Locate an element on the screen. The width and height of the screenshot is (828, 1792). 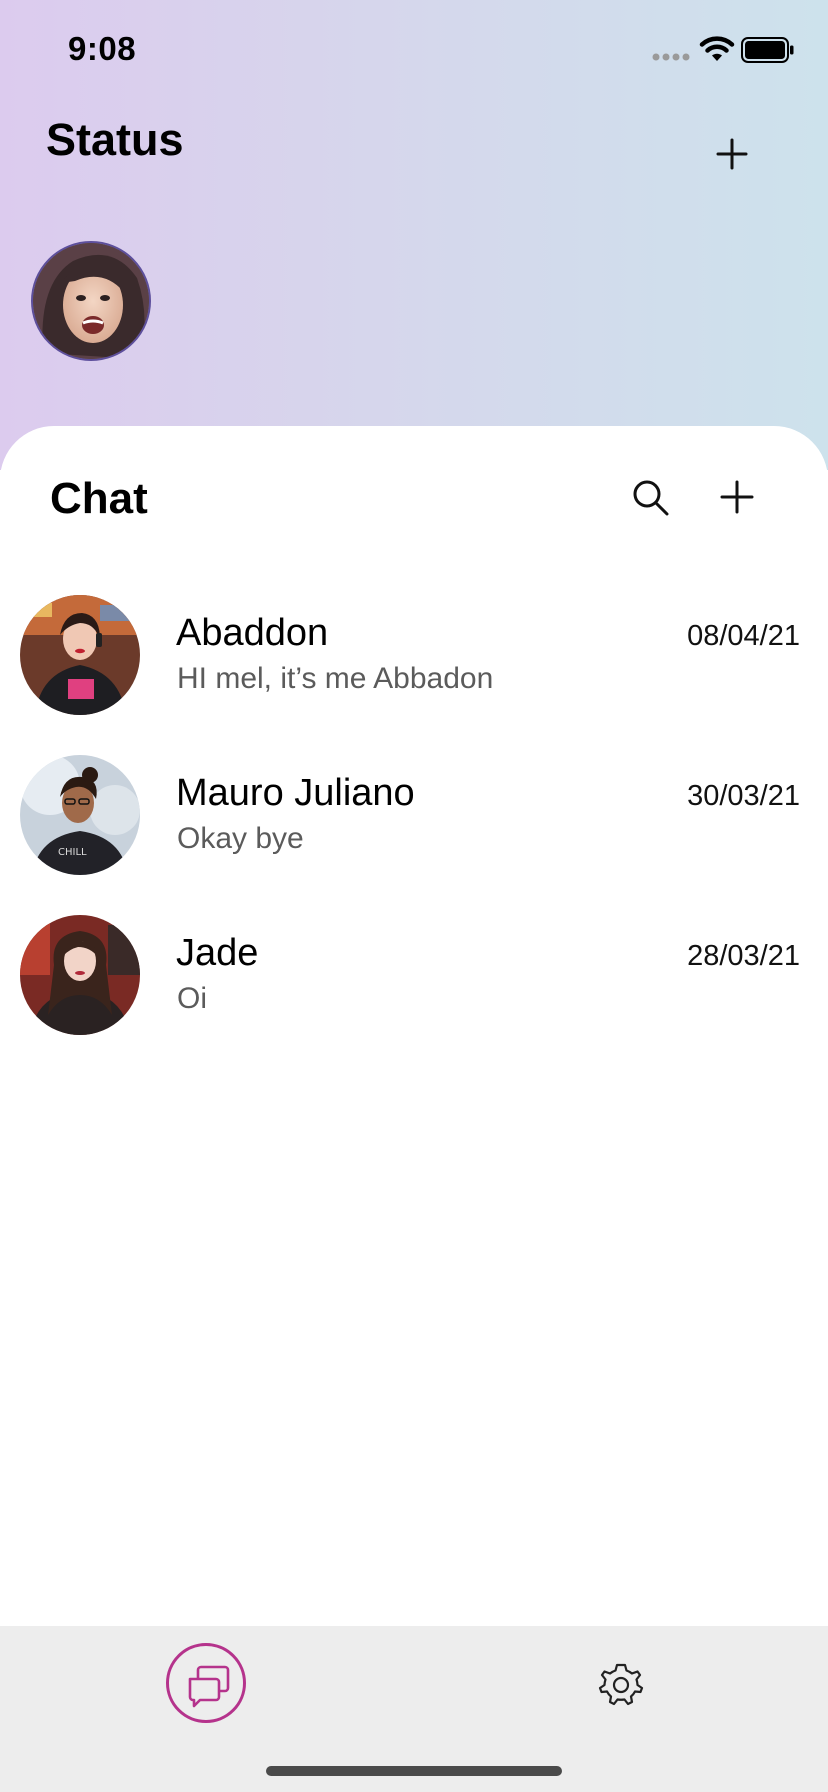
my-status-avatar is located at coordinates (91, 301).